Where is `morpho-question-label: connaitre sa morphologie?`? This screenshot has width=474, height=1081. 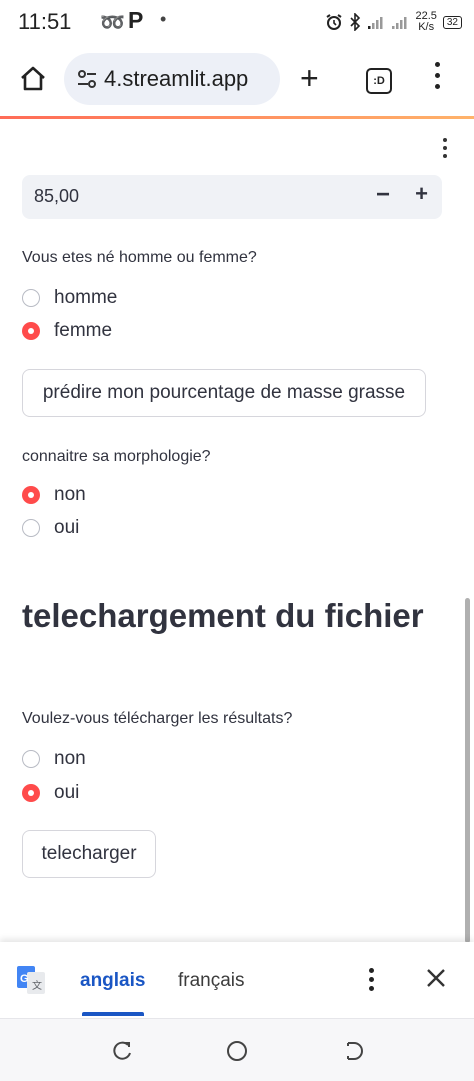
morpho-question-label: connaitre sa morphologie? is located at coordinates (116, 456).